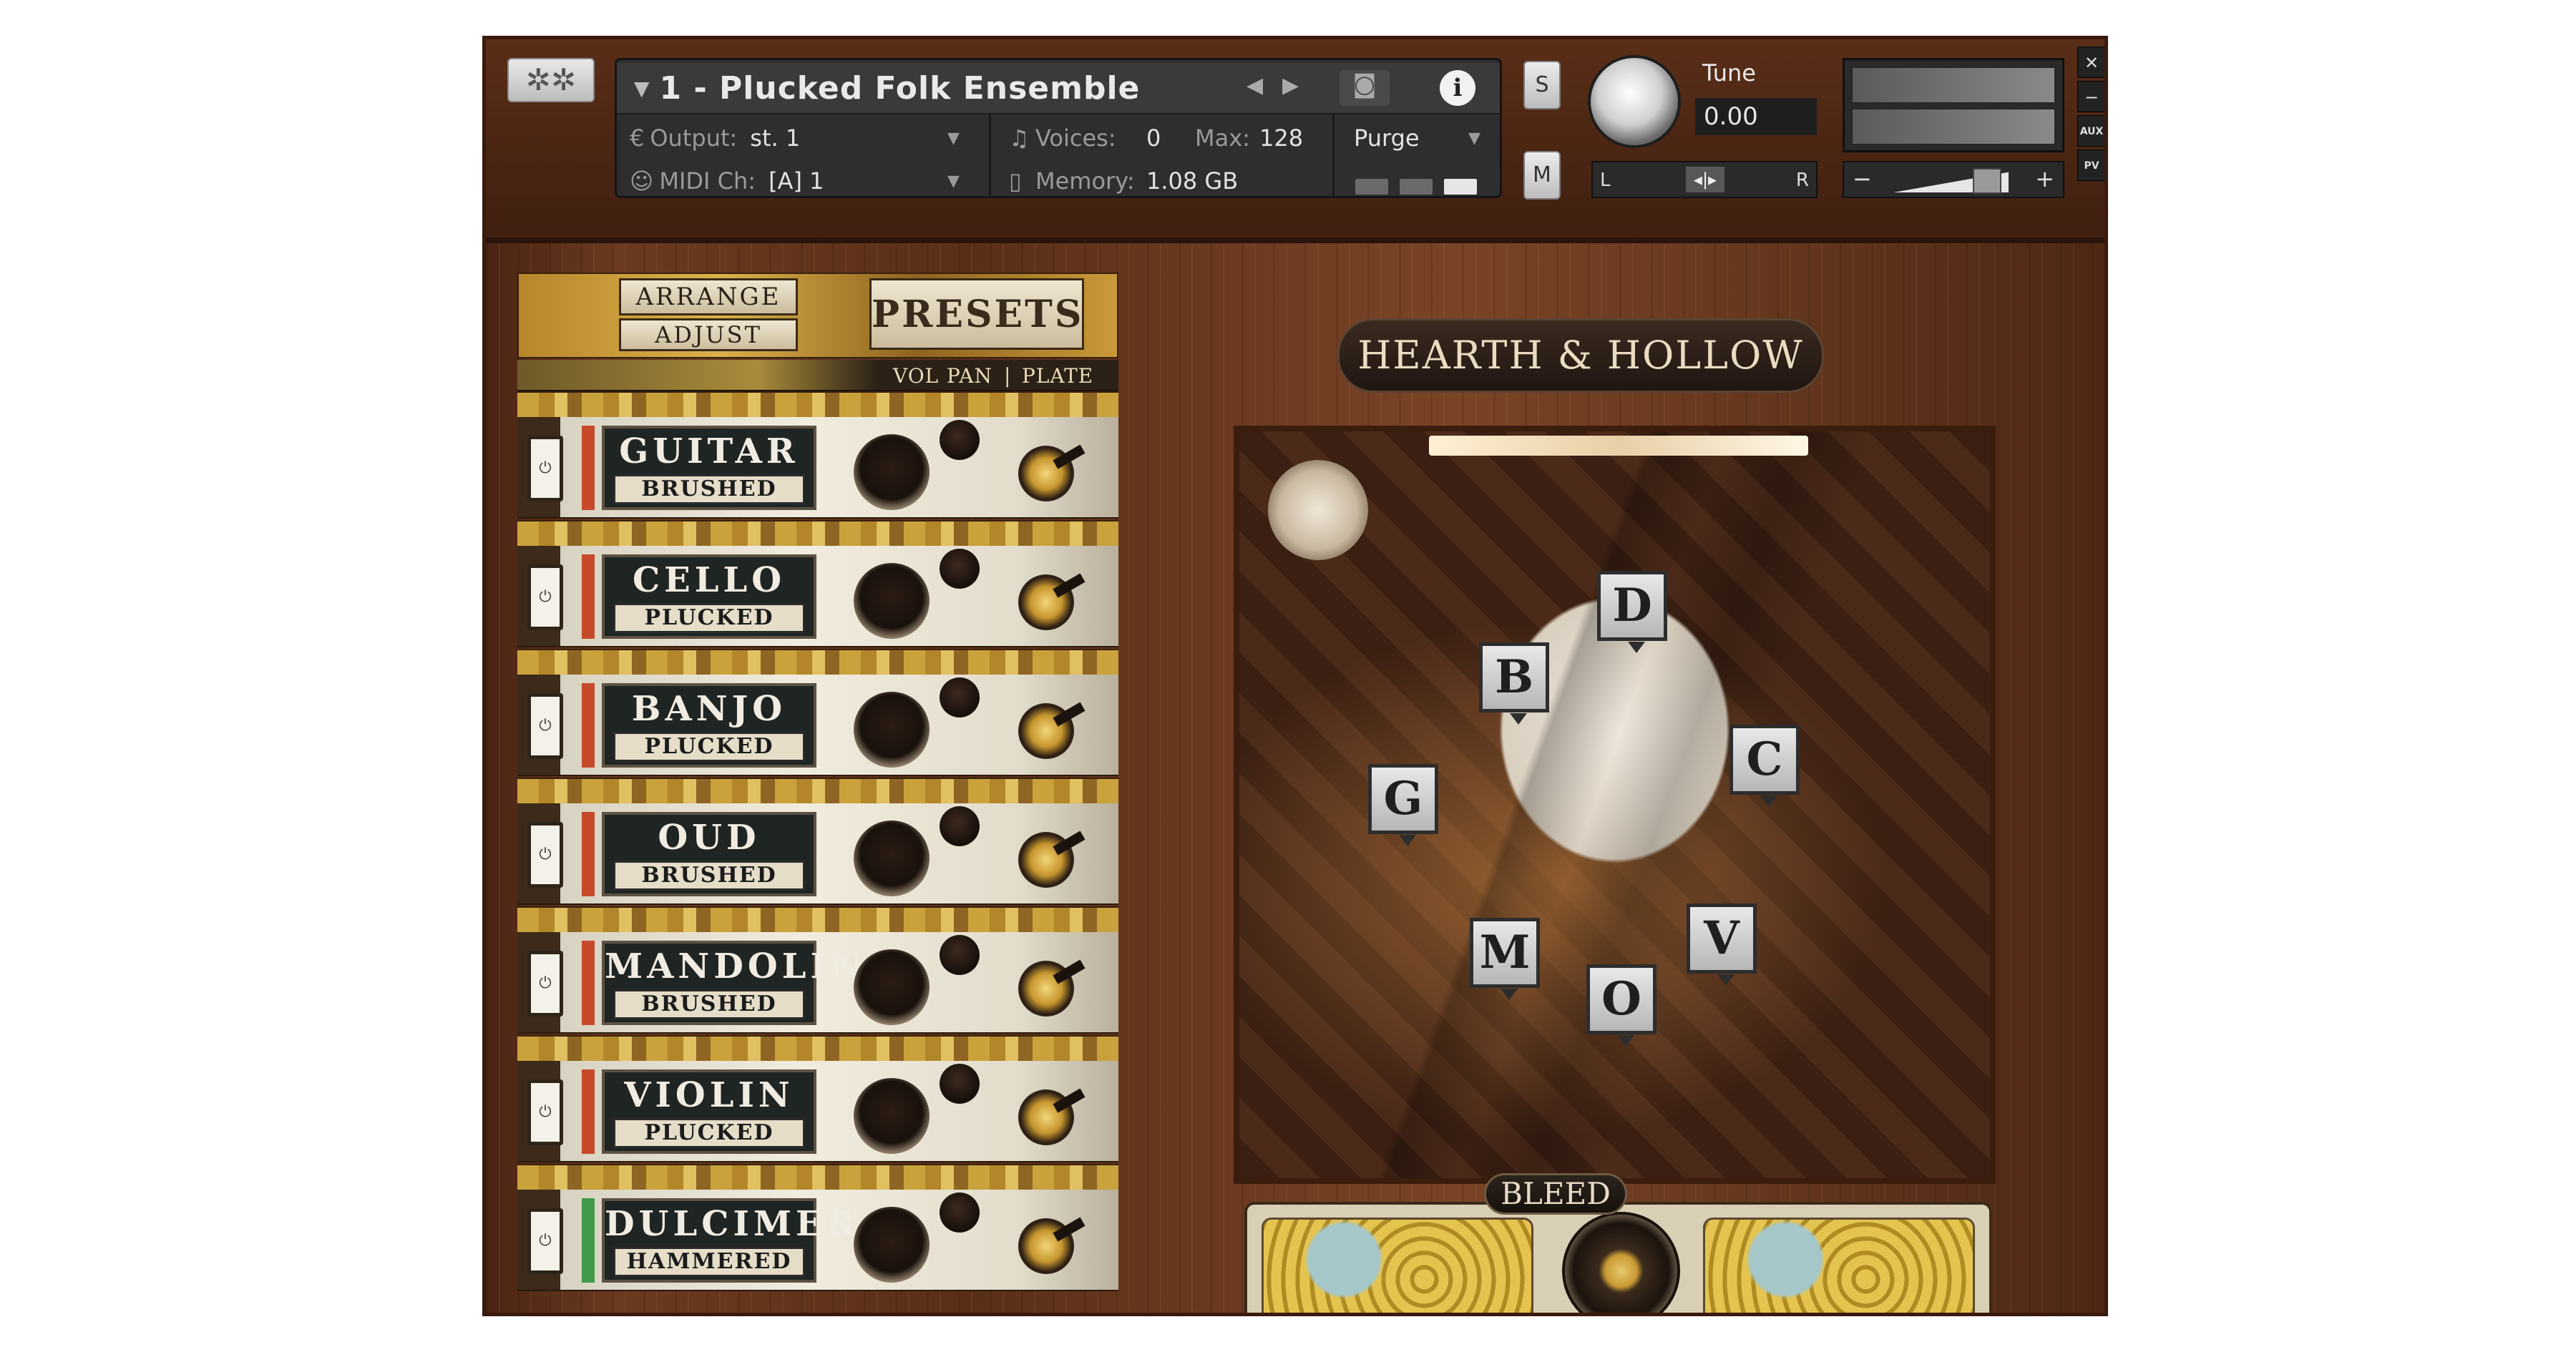  What do you see at coordinates (728, 1241) in the screenshot?
I see `instrument-label-box: DULCIMER HAMMERED` at bounding box center [728, 1241].